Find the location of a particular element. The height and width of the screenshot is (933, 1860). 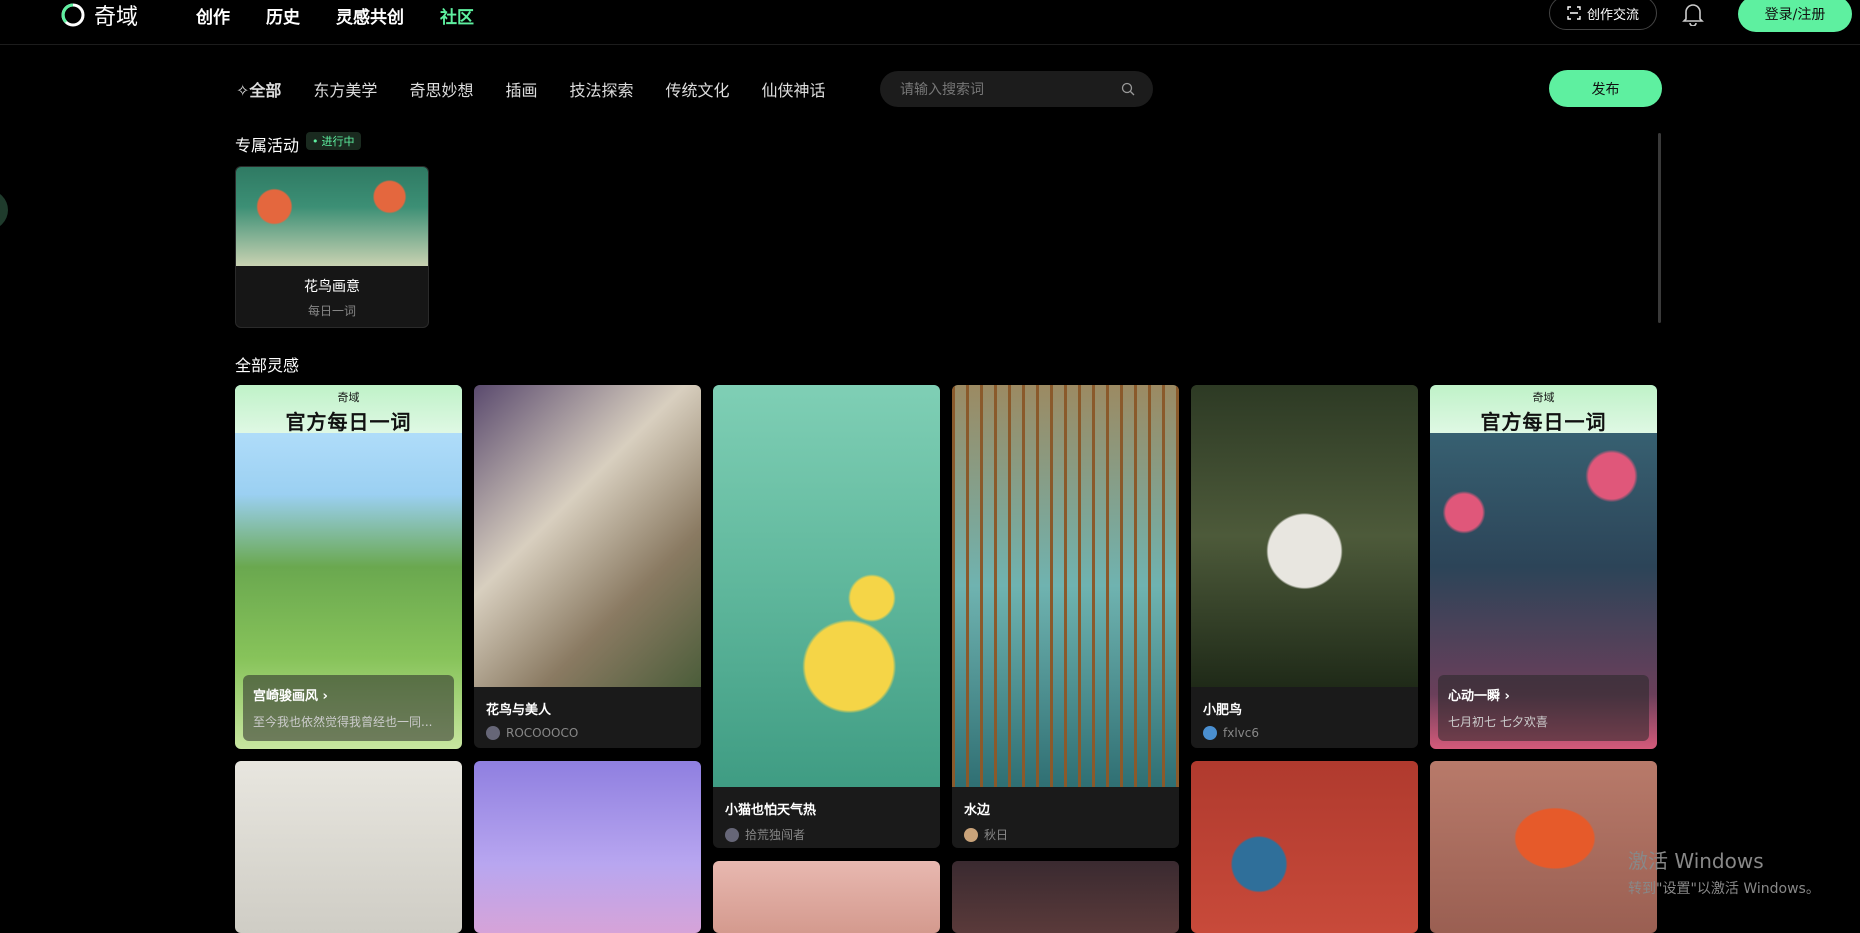

activity-section-title: 专属活动 is located at coordinates (267, 145).